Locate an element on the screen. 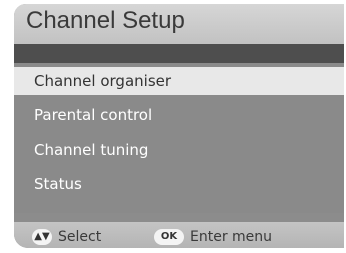  footer-hints: ▲▼ Select OK Enter menu is located at coordinates (179, 235).